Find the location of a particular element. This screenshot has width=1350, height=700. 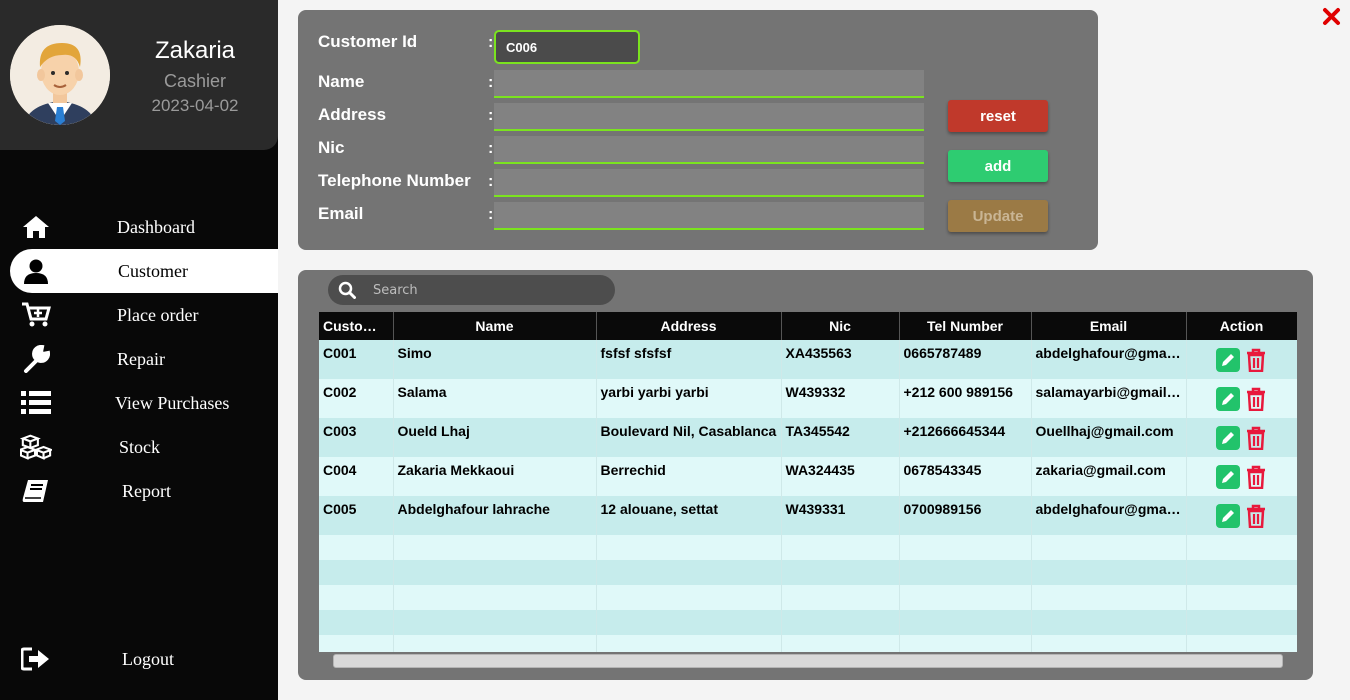

close-icon is located at coordinates (1331, 16).